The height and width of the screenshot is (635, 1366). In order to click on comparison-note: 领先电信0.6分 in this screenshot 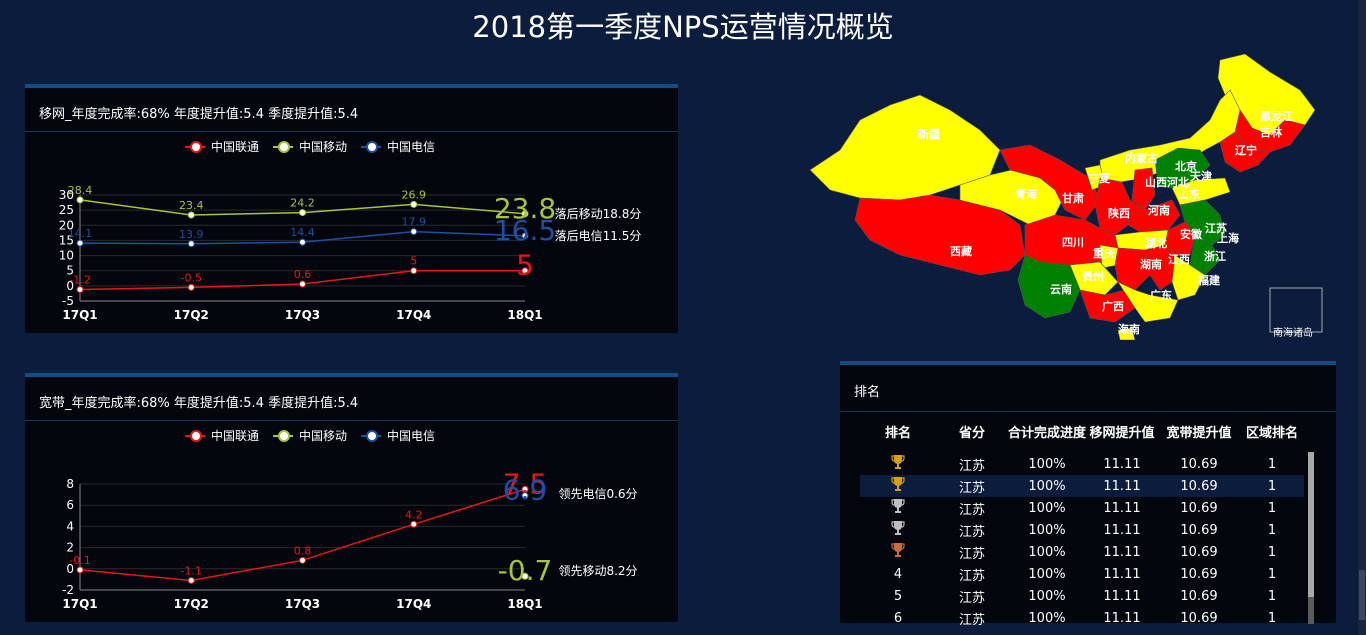, I will do `click(597, 494)`.